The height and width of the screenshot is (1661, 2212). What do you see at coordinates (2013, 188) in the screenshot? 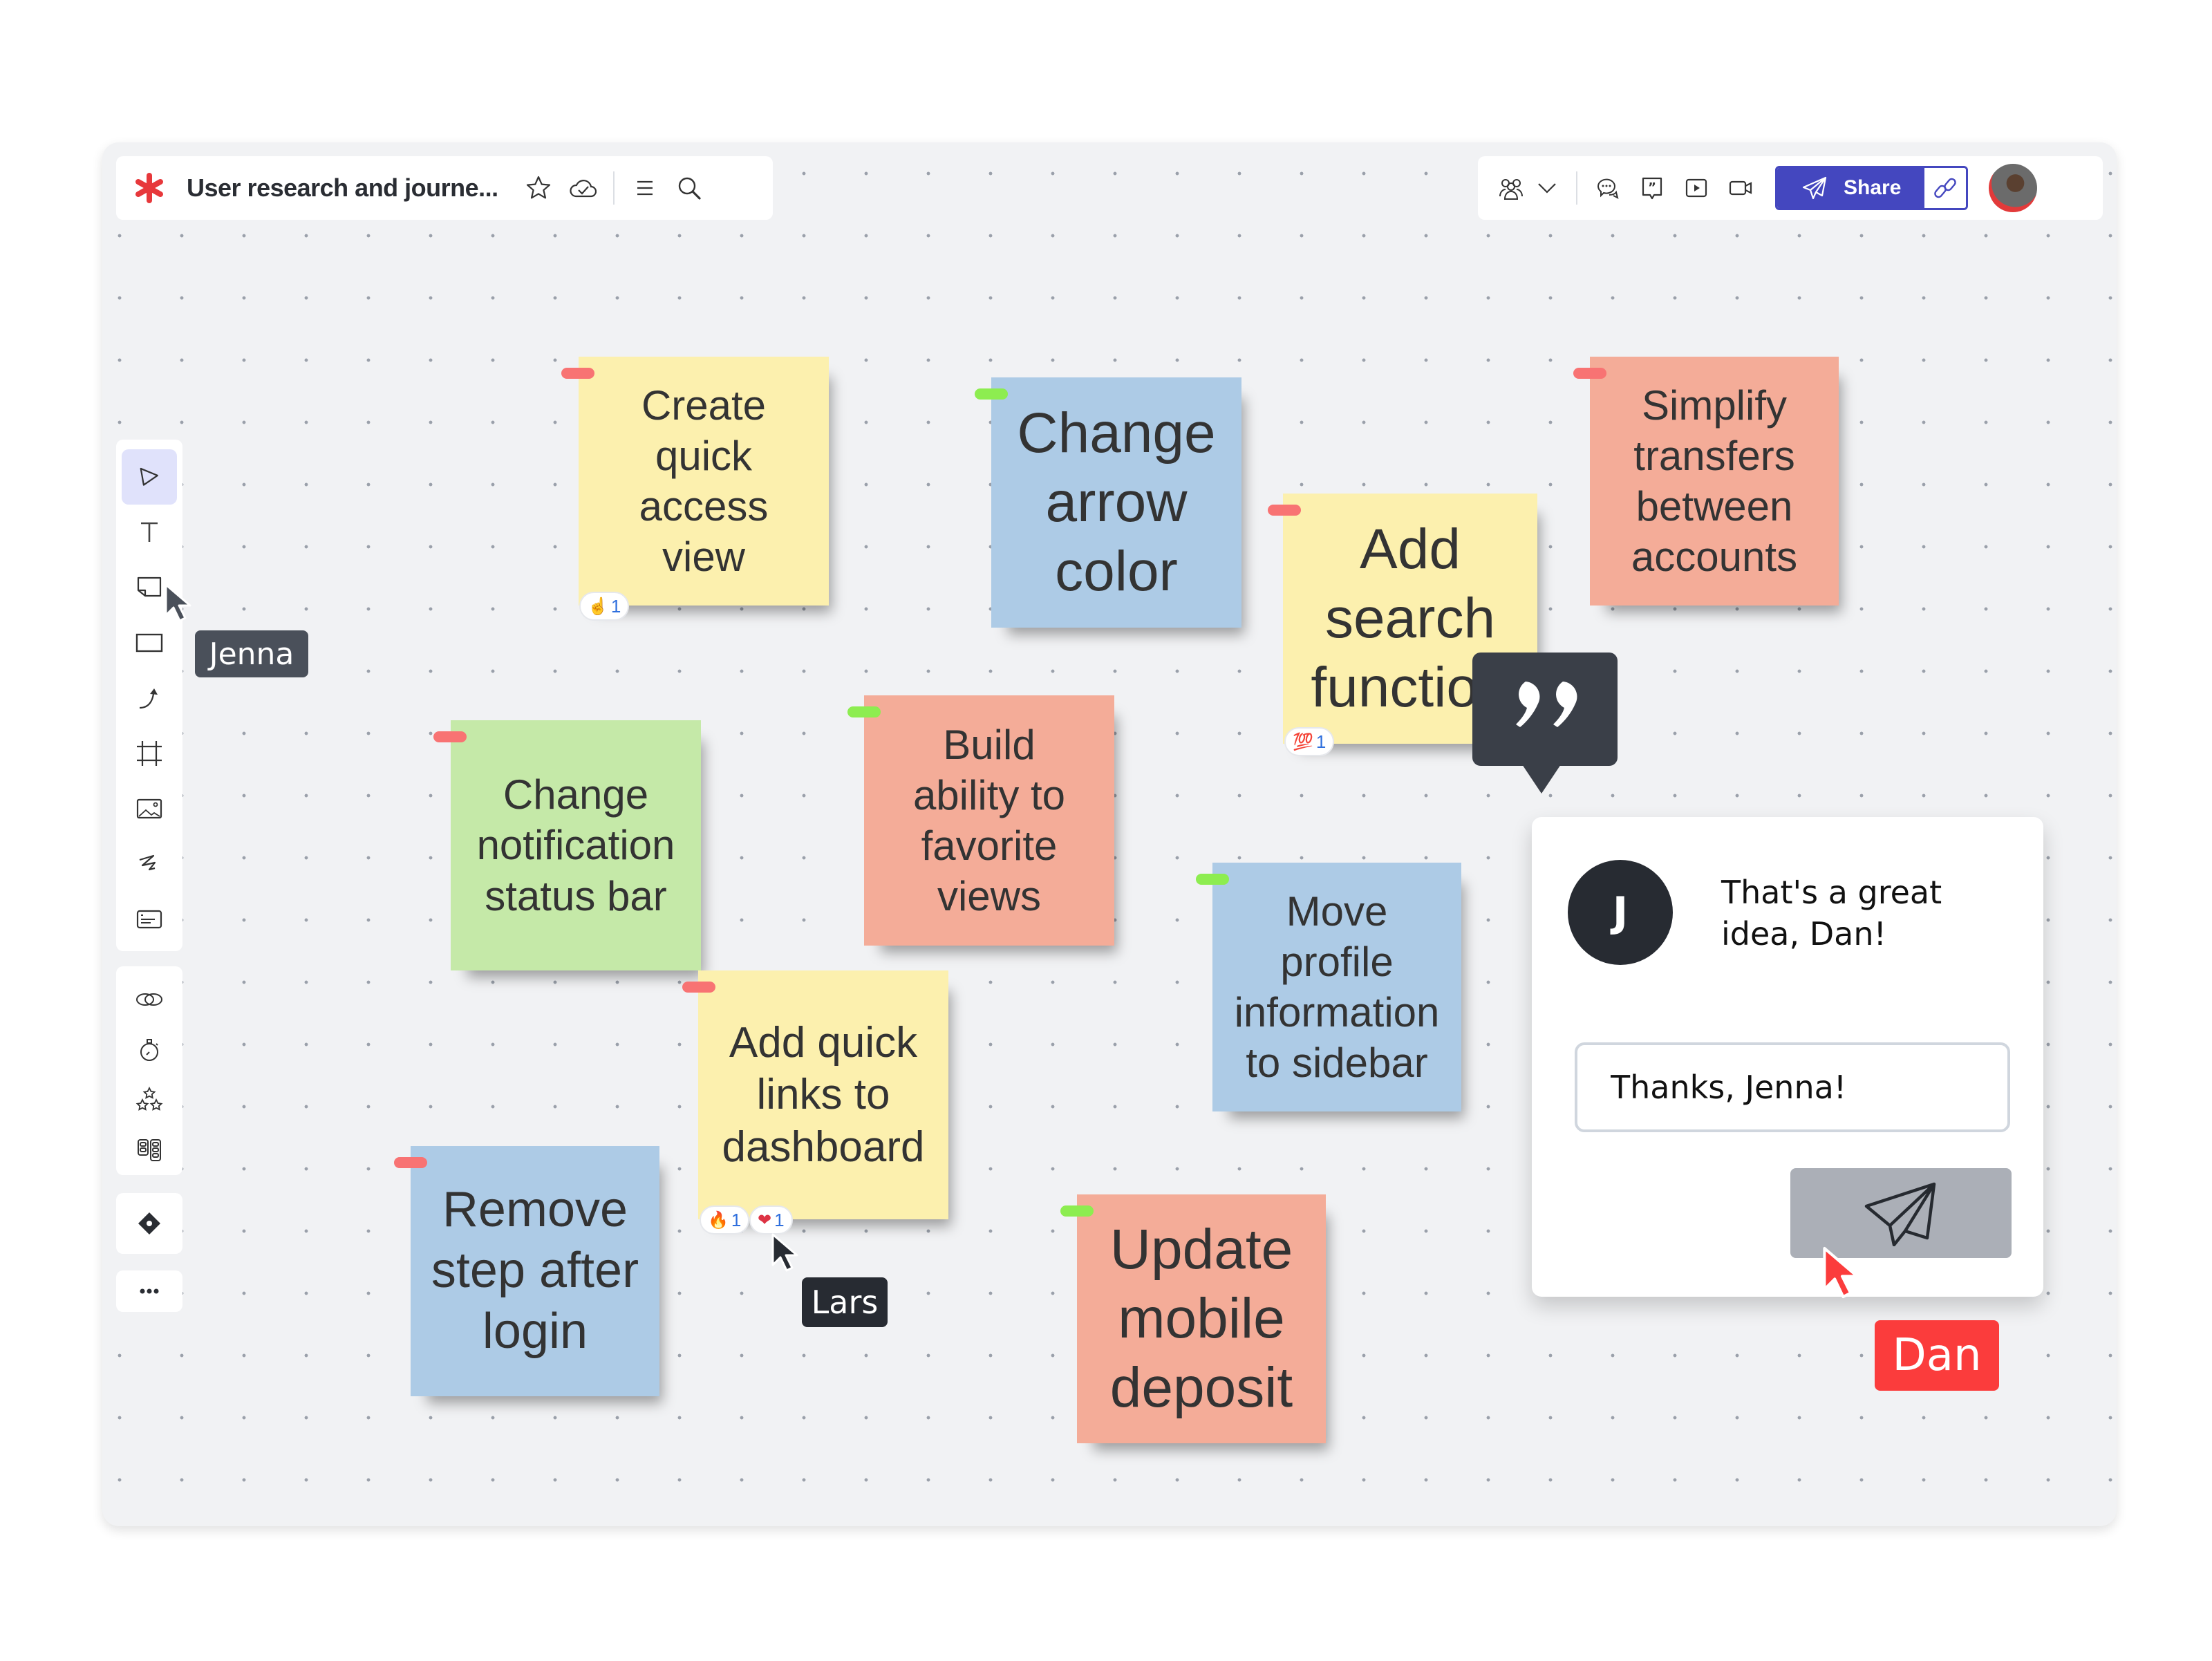
I see `user-avatar` at bounding box center [2013, 188].